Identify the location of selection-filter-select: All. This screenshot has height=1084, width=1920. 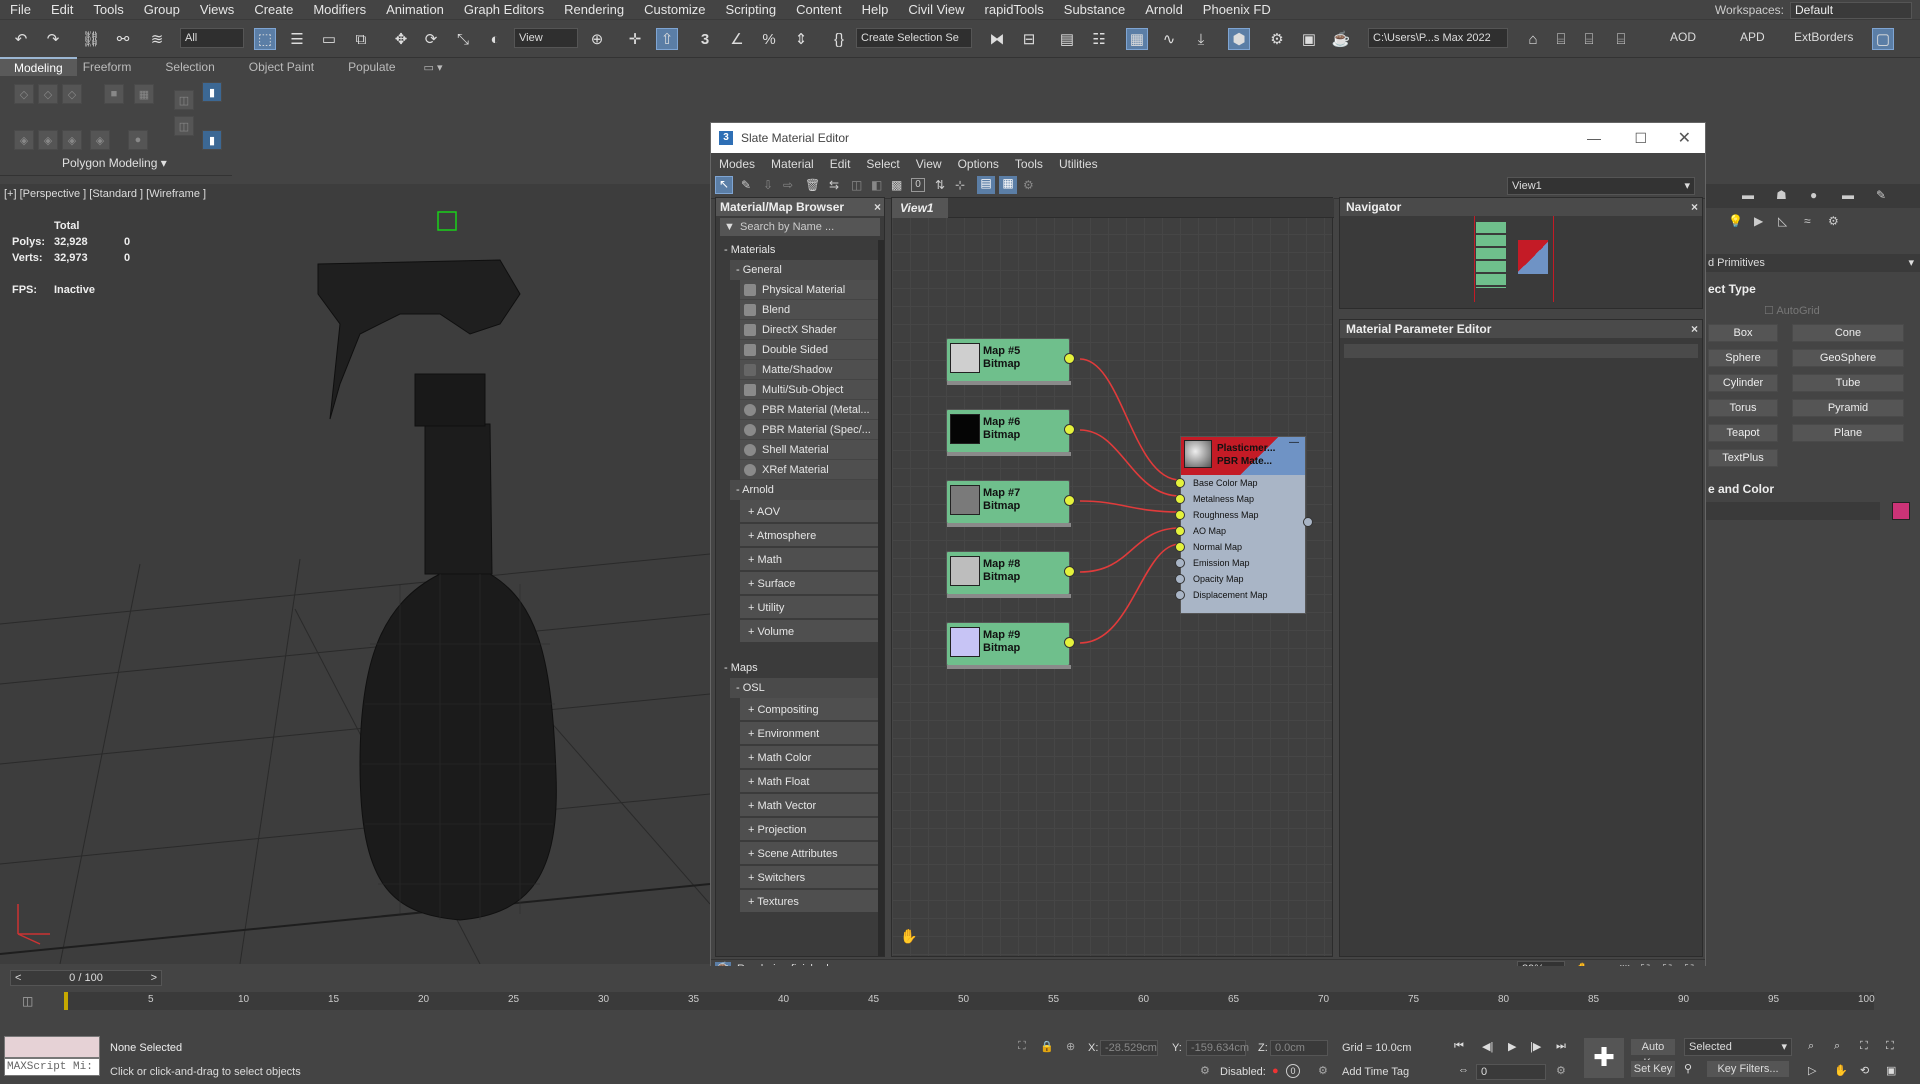
(212, 38).